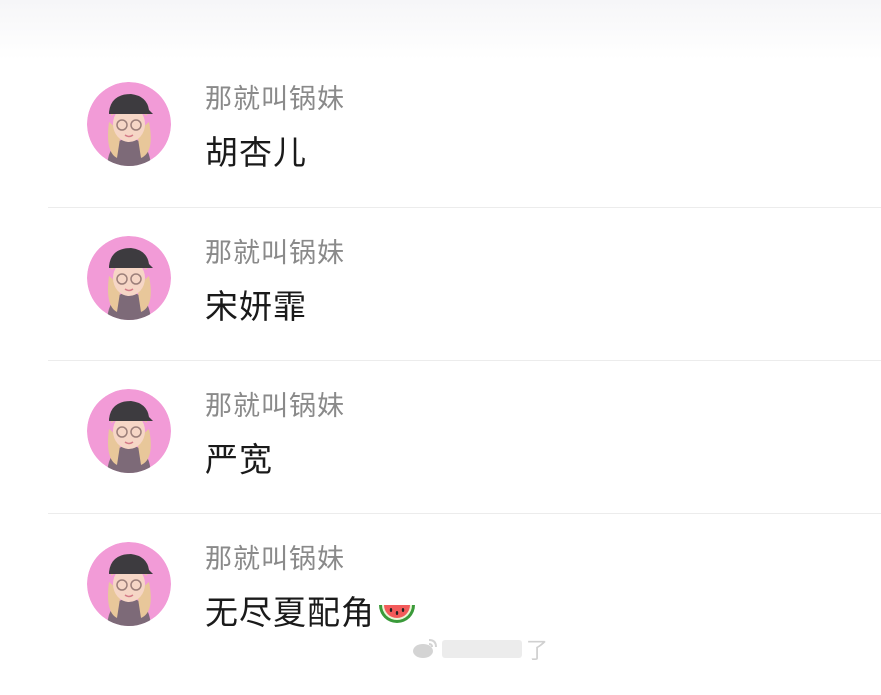 Image resolution: width=881 pixels, height=695 pixels. I want to click on weibo-icon, so click(425, 648).